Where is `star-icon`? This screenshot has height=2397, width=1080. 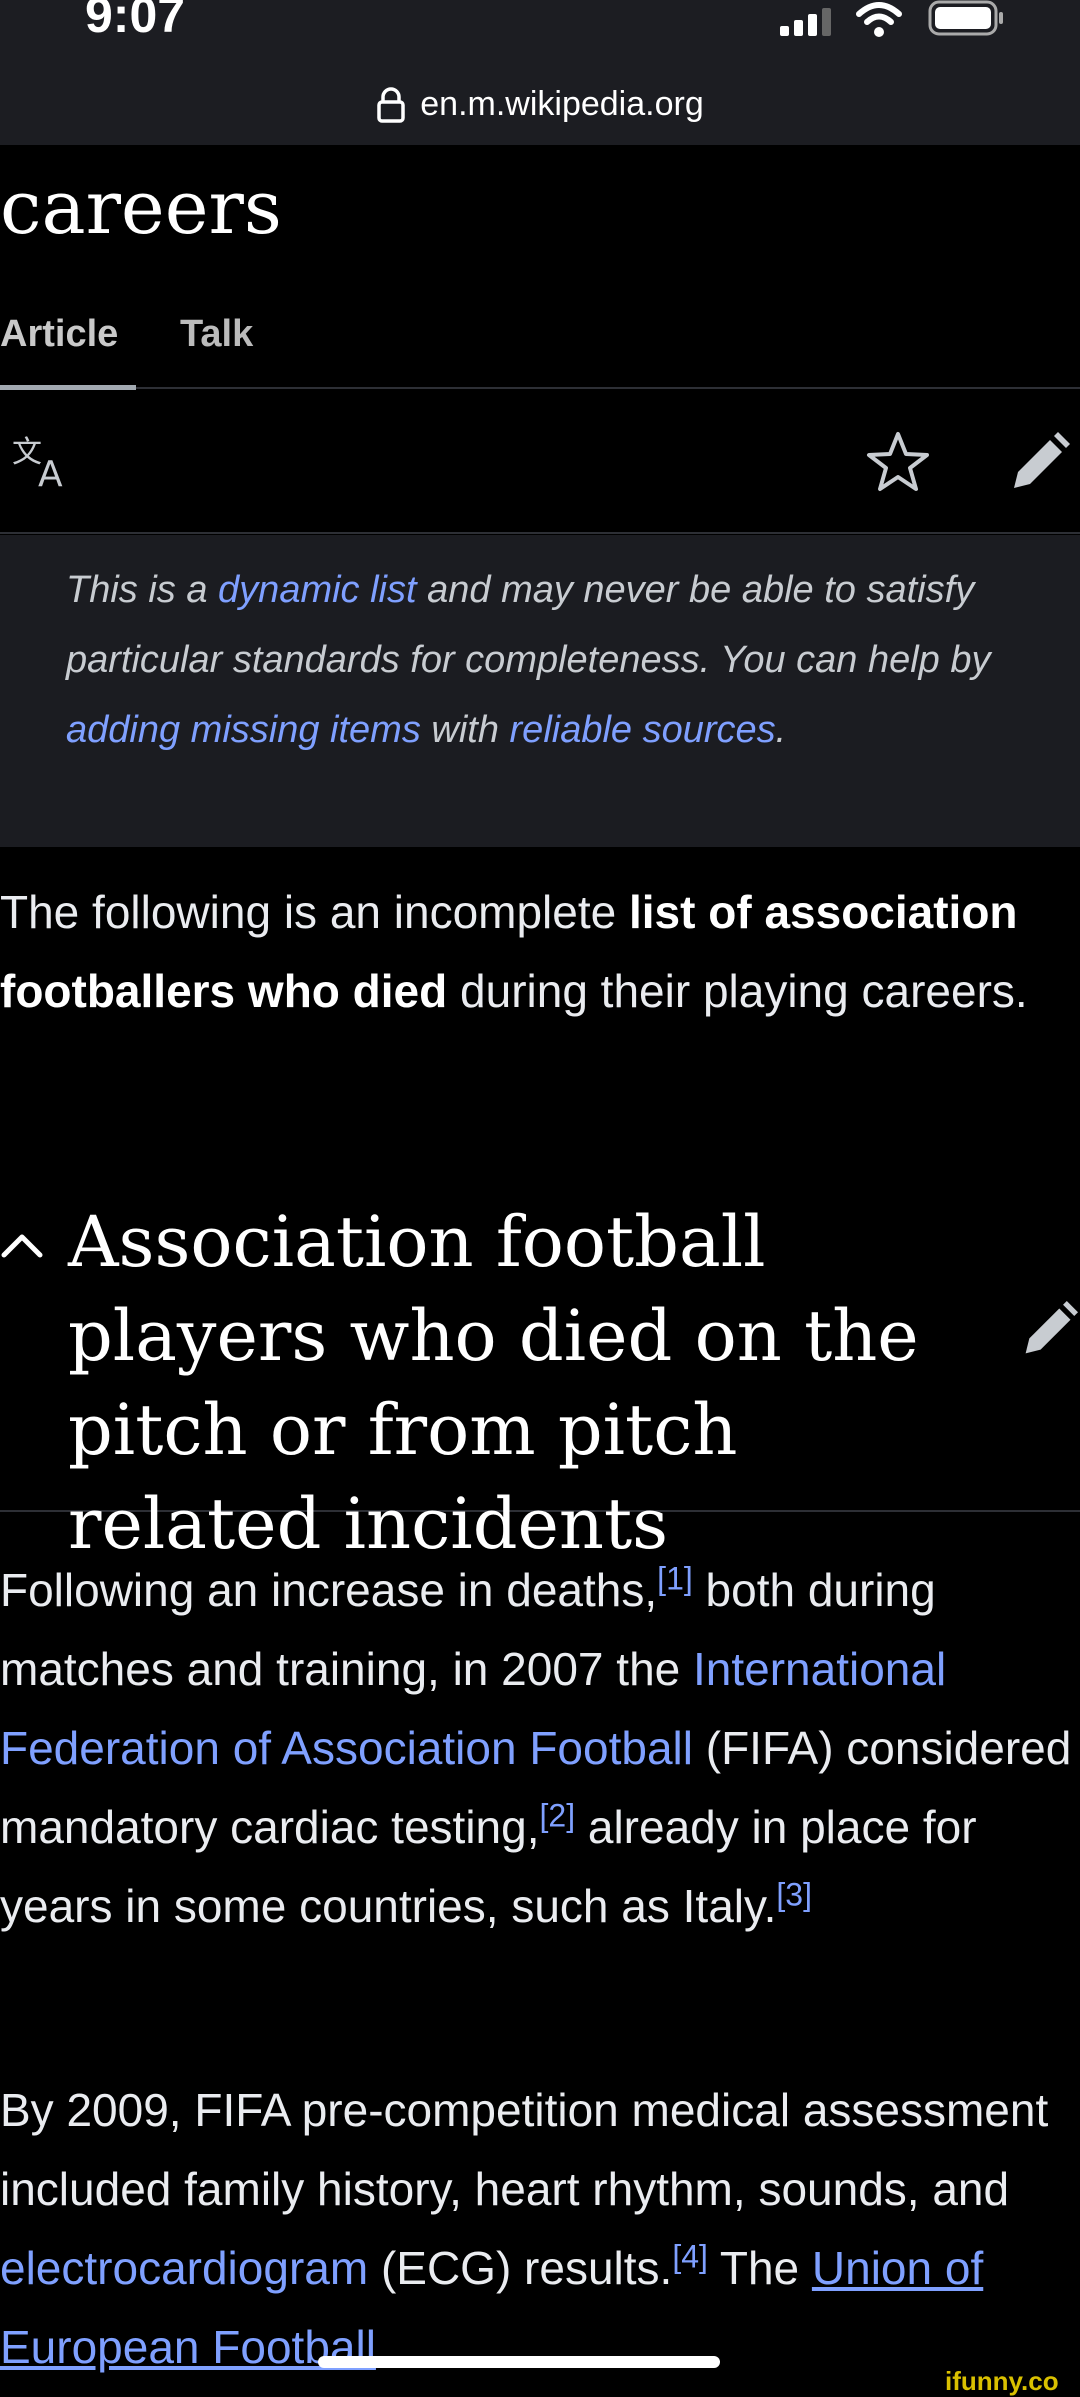
star-icon is located at coordinates (898, 462).